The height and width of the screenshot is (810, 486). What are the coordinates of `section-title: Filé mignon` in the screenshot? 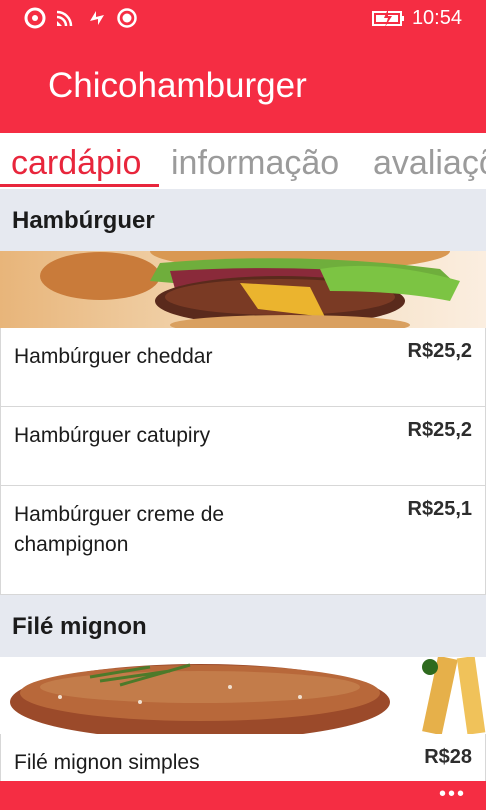 It's located at (79, 626).